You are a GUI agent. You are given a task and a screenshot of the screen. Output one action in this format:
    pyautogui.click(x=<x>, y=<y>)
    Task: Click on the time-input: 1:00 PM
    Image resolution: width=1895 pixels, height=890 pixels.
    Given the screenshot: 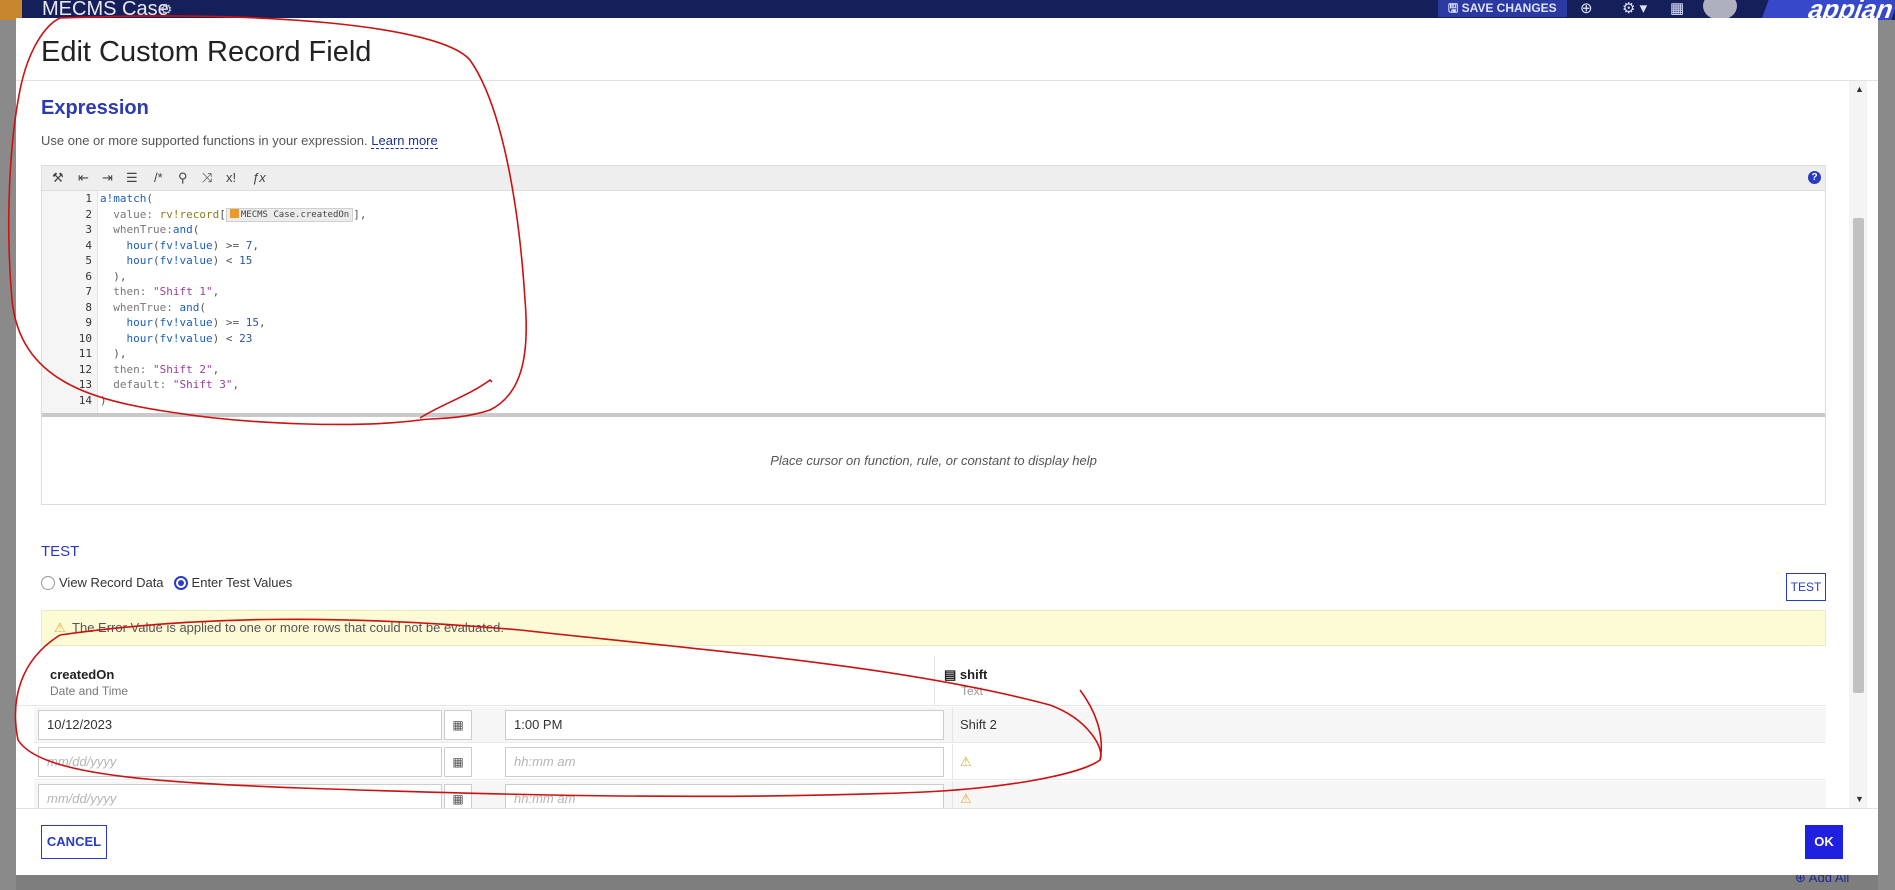 What is the action you would take?
    pyautogui.click(x=724, y=725)
    